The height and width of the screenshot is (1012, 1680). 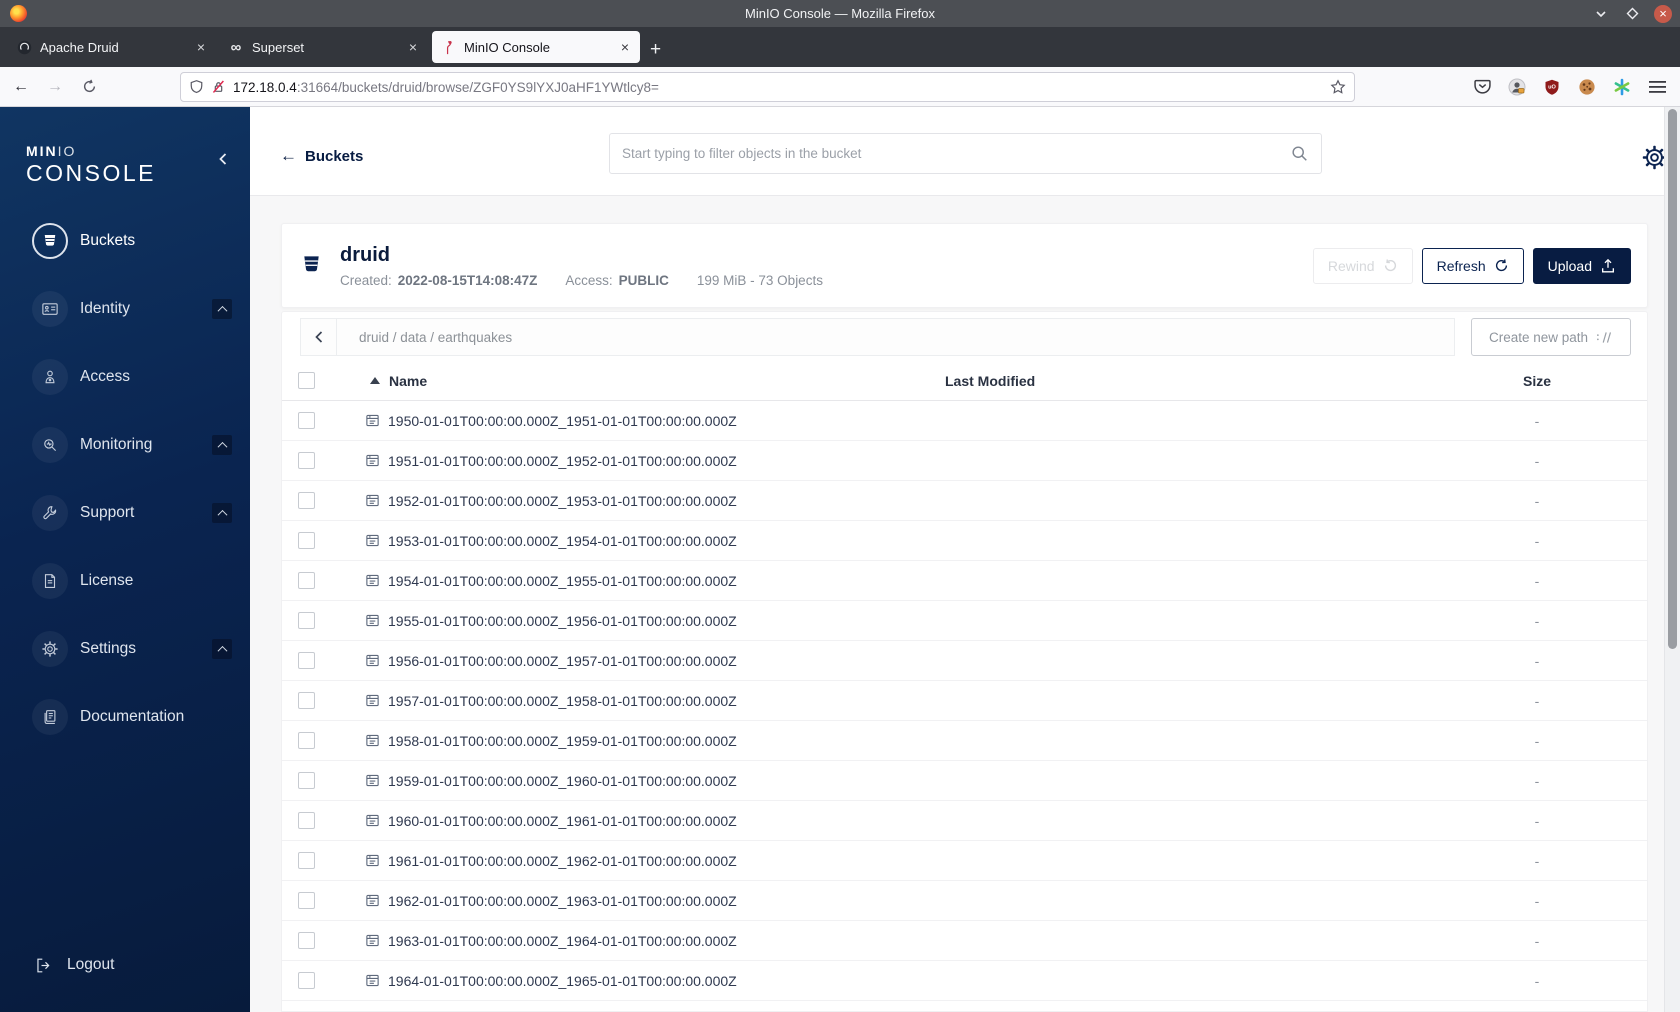 I want to click on maximize-icon, so click(x=1632, y=14).